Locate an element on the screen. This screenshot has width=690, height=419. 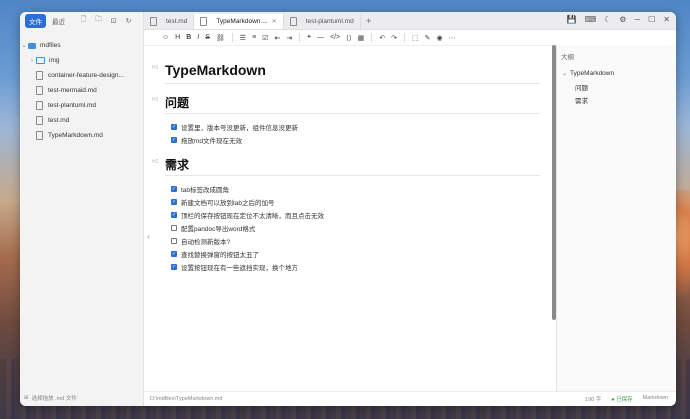
new-file-icon: 🗋 is located at coordinates (83, 20).